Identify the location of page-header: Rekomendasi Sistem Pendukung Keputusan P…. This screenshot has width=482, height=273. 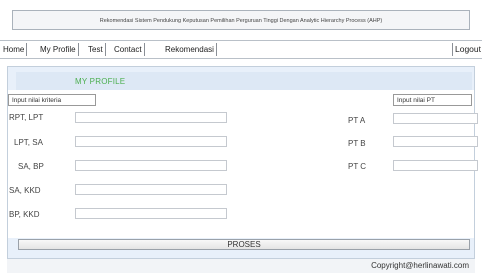
(241, 20).